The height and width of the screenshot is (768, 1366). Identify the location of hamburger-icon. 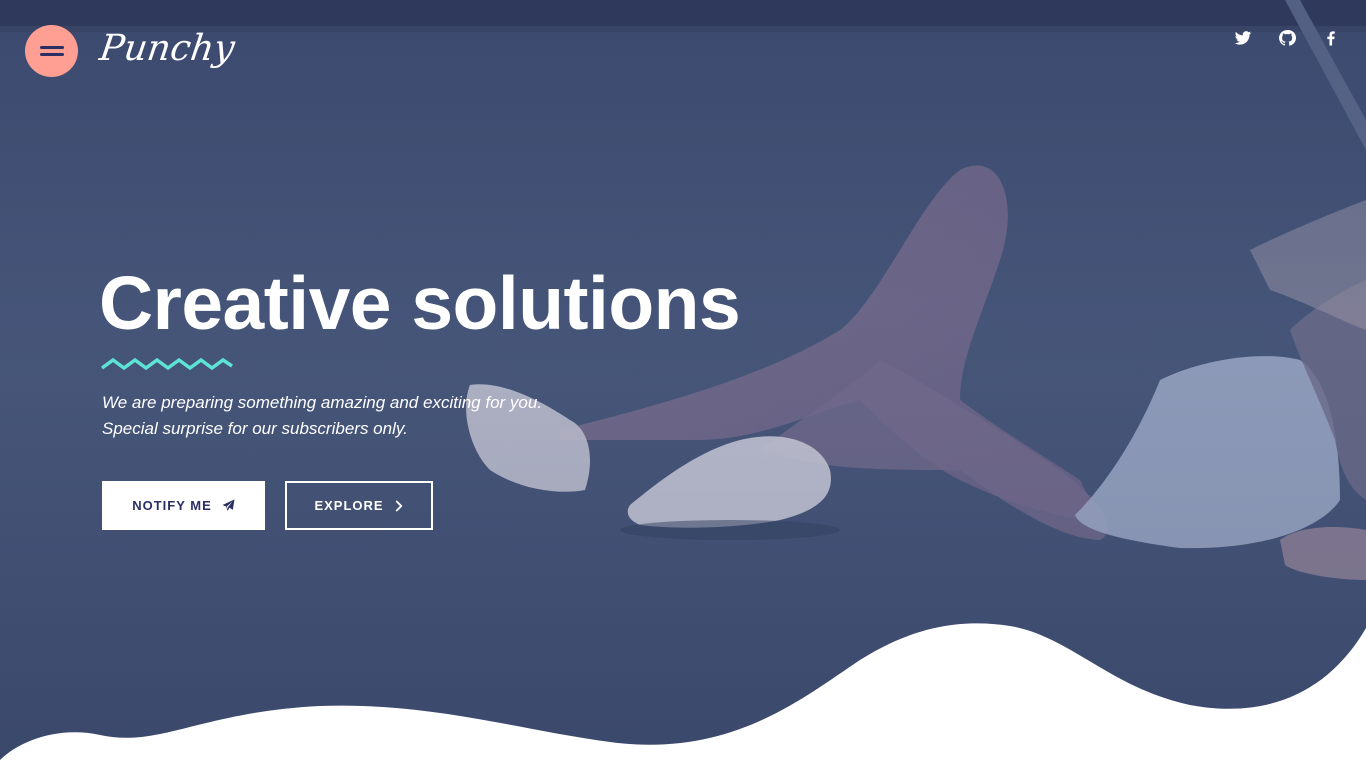
(51, 51).